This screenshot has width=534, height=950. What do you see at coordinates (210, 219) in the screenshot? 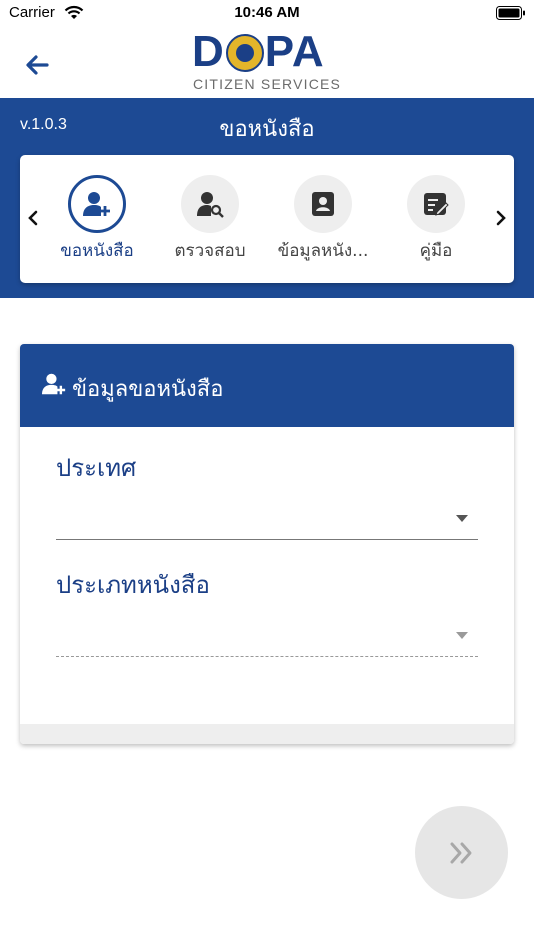
I see `tab-check-status: ตรวจสอบ` at bounding box center [210, 219].